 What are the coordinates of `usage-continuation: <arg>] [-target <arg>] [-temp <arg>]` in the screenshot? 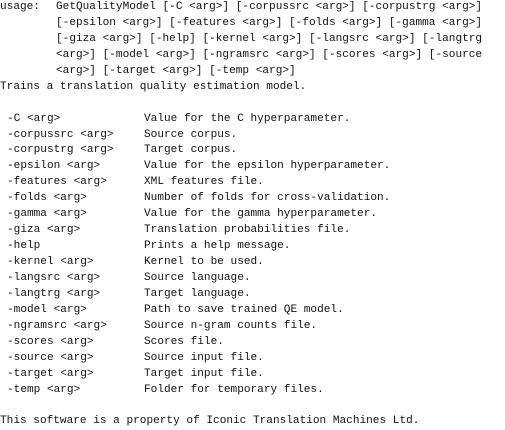 It's located at (176, 70).